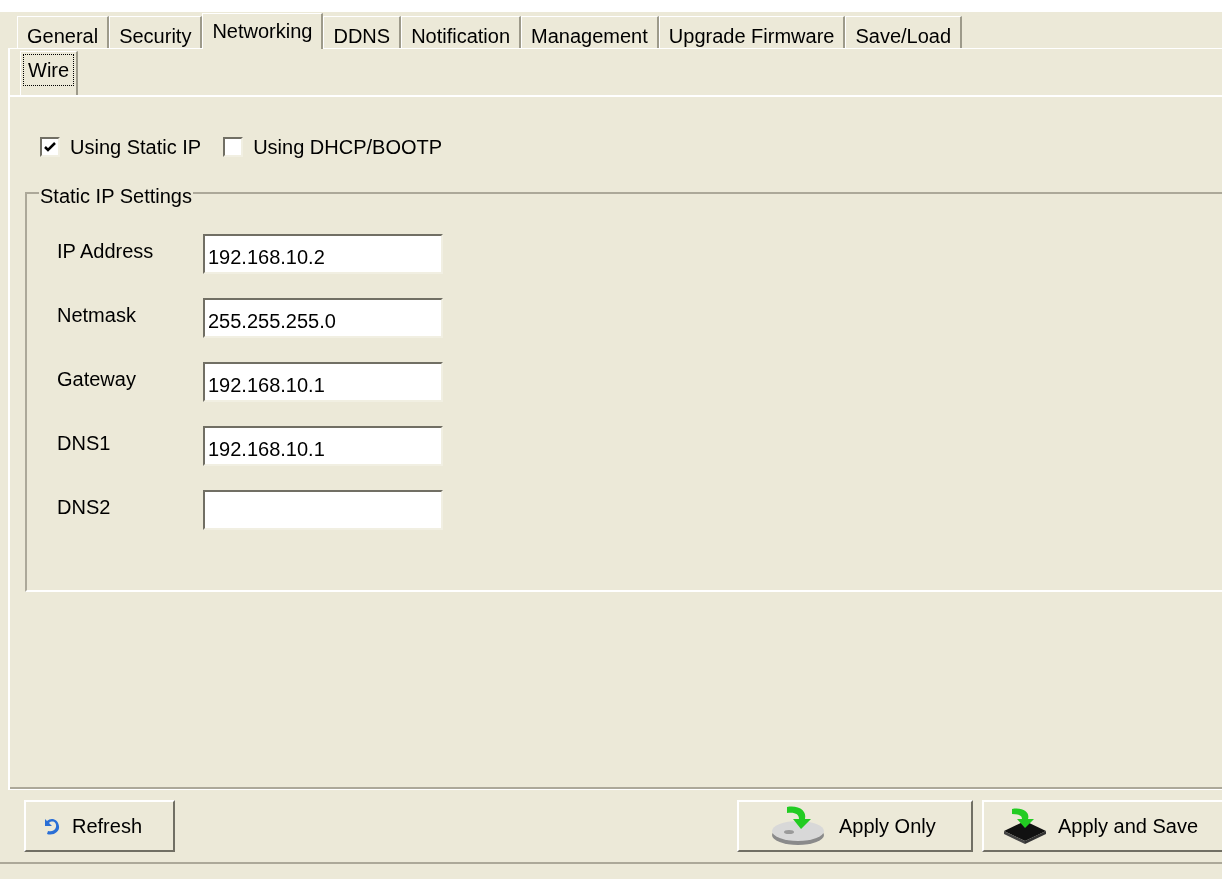 This screenshot has width=1222, height=879. I want to click on apply-button: Apply Only, so click(855, 826).